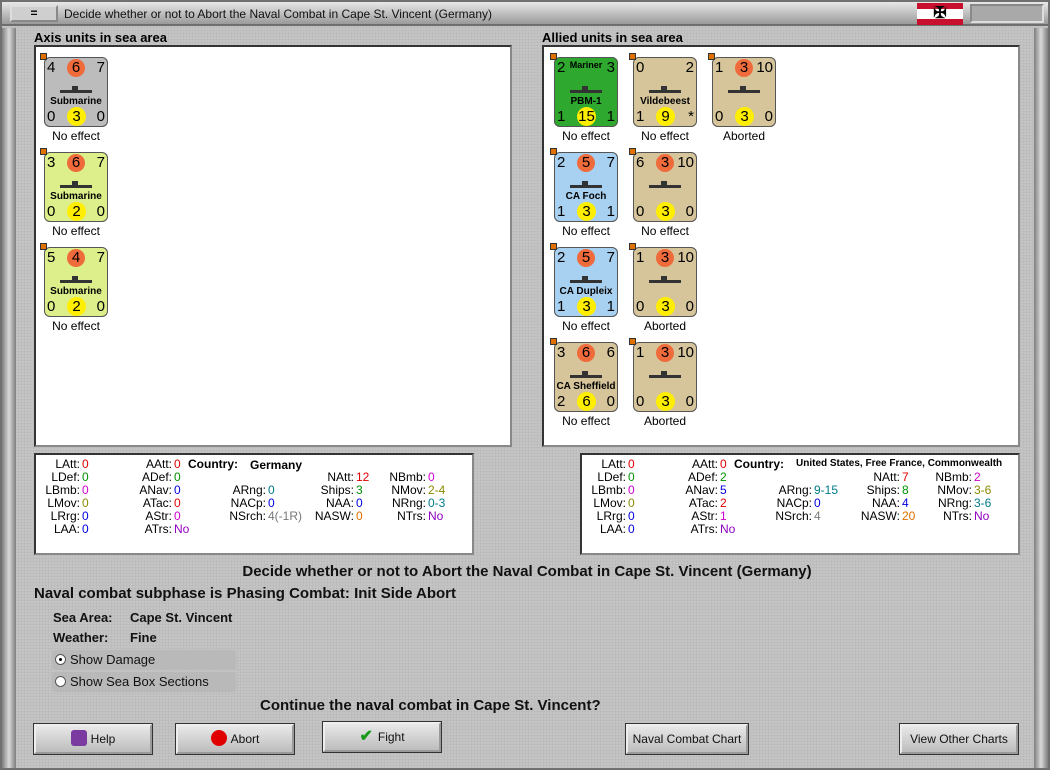 The height and width of the screenshot is (770, 1050). Describe the element at coordinates (76, 163) in the screenshot. I see `attack-circle: 6` at that location.